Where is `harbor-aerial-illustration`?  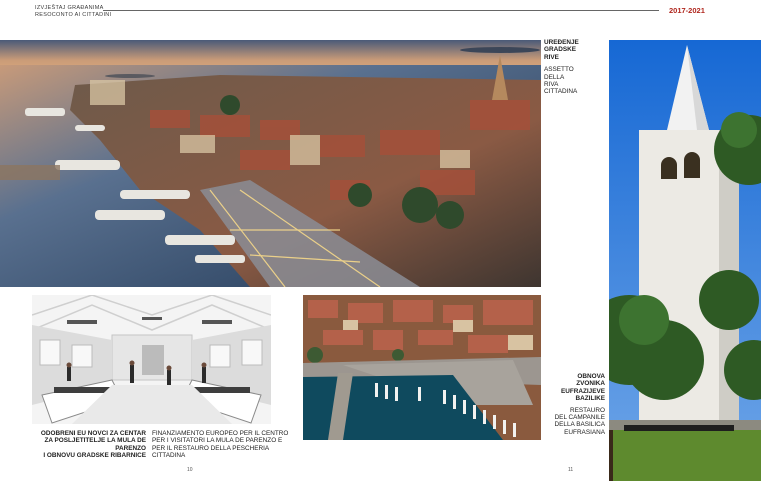
harbor-aerial-illustration is located at coordinates (422, 367).